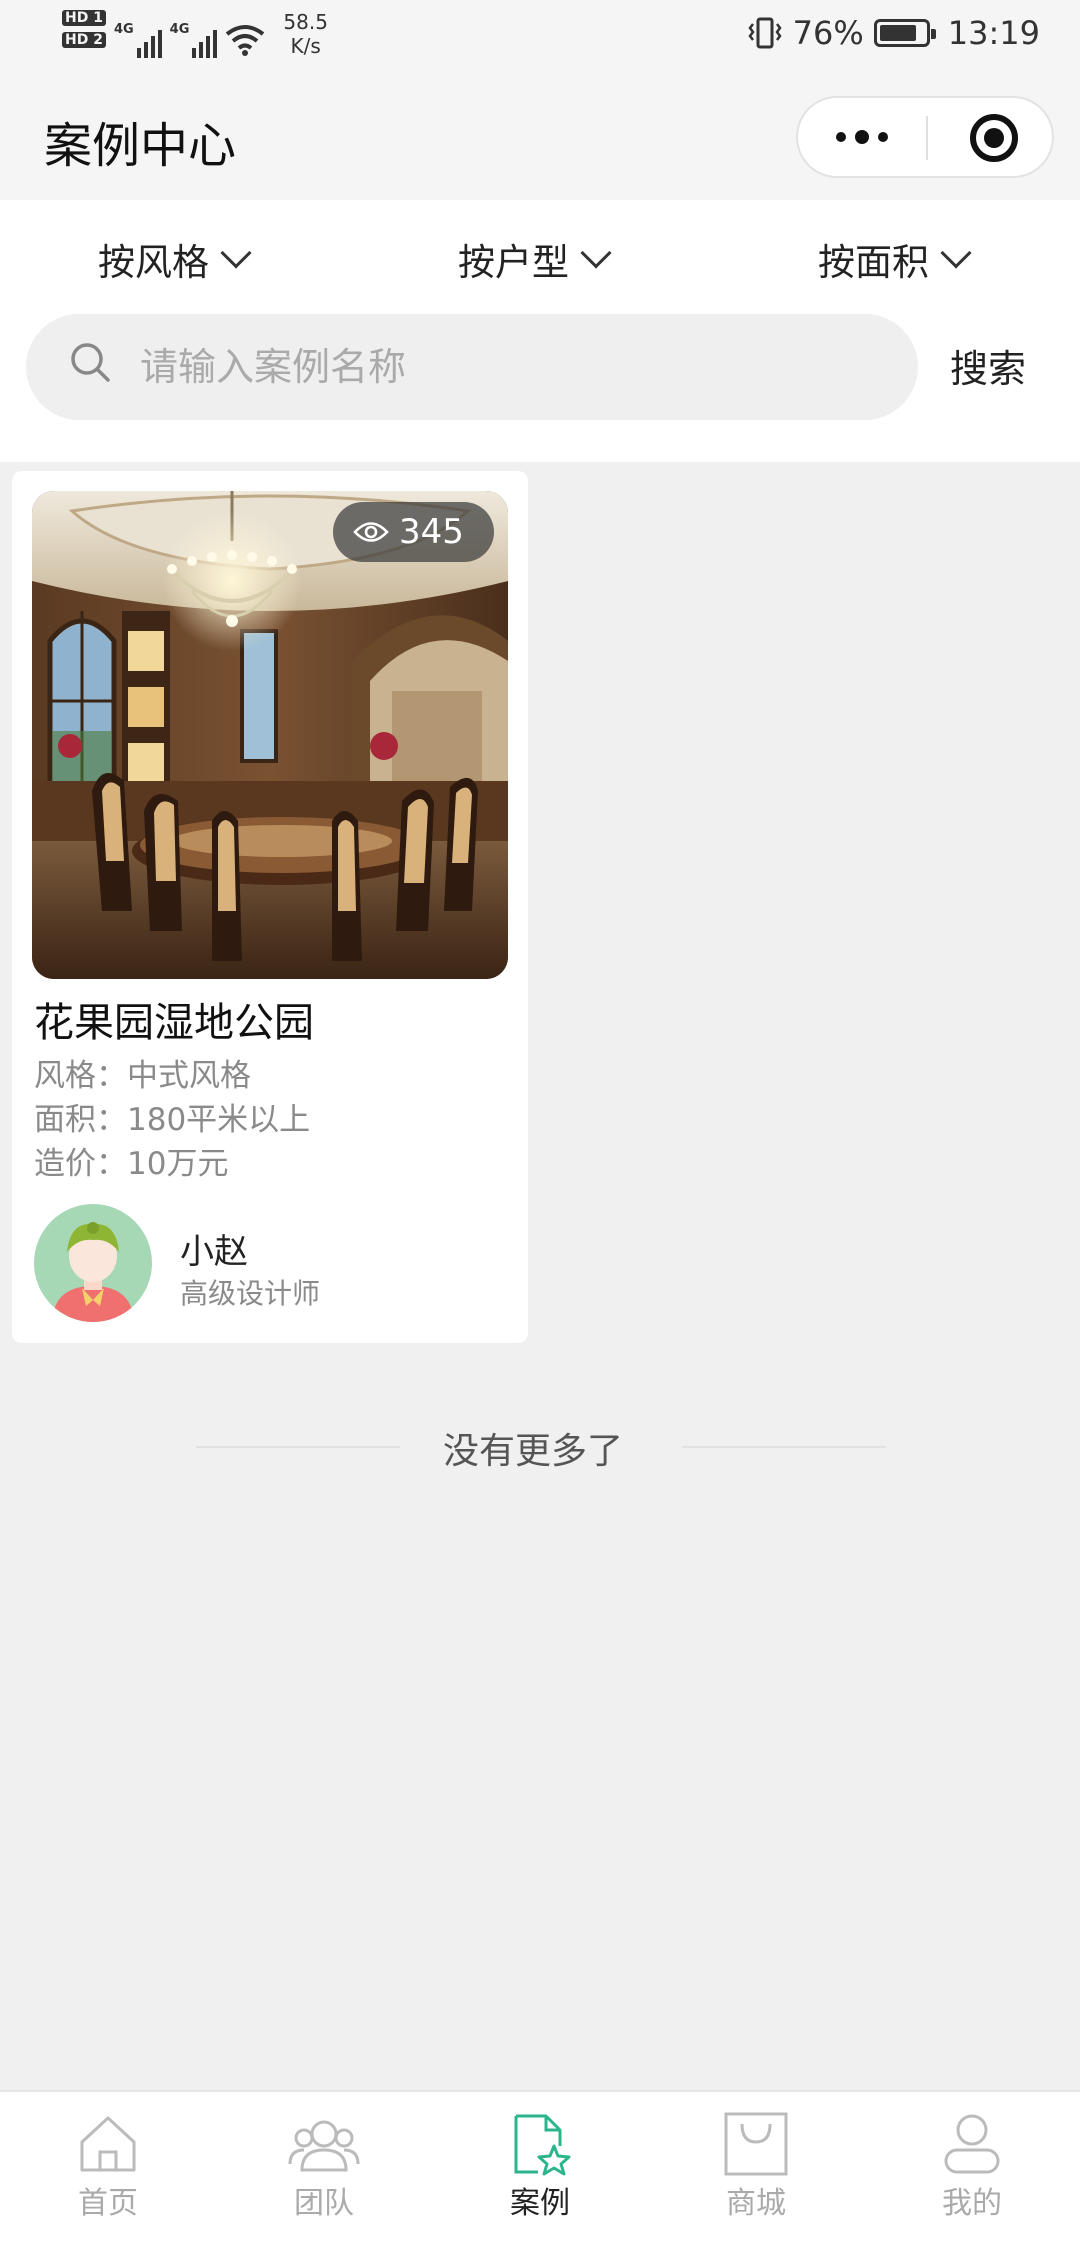 The image size is (1080, 2244). What do you see at coordinates (540, 2203) in the screenshot?
I see `tab-case-label: 案例` at bounding box center [540, 2203].